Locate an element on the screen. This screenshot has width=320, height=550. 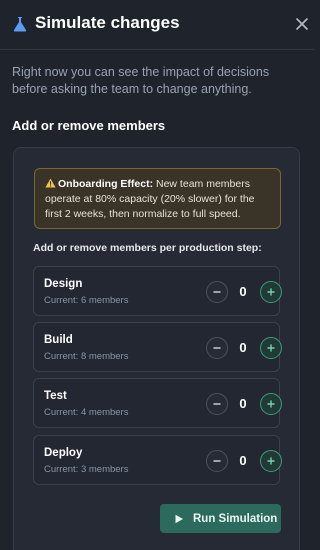
run-simulation-button: Run Simulation is located at coordinates (220, 518).